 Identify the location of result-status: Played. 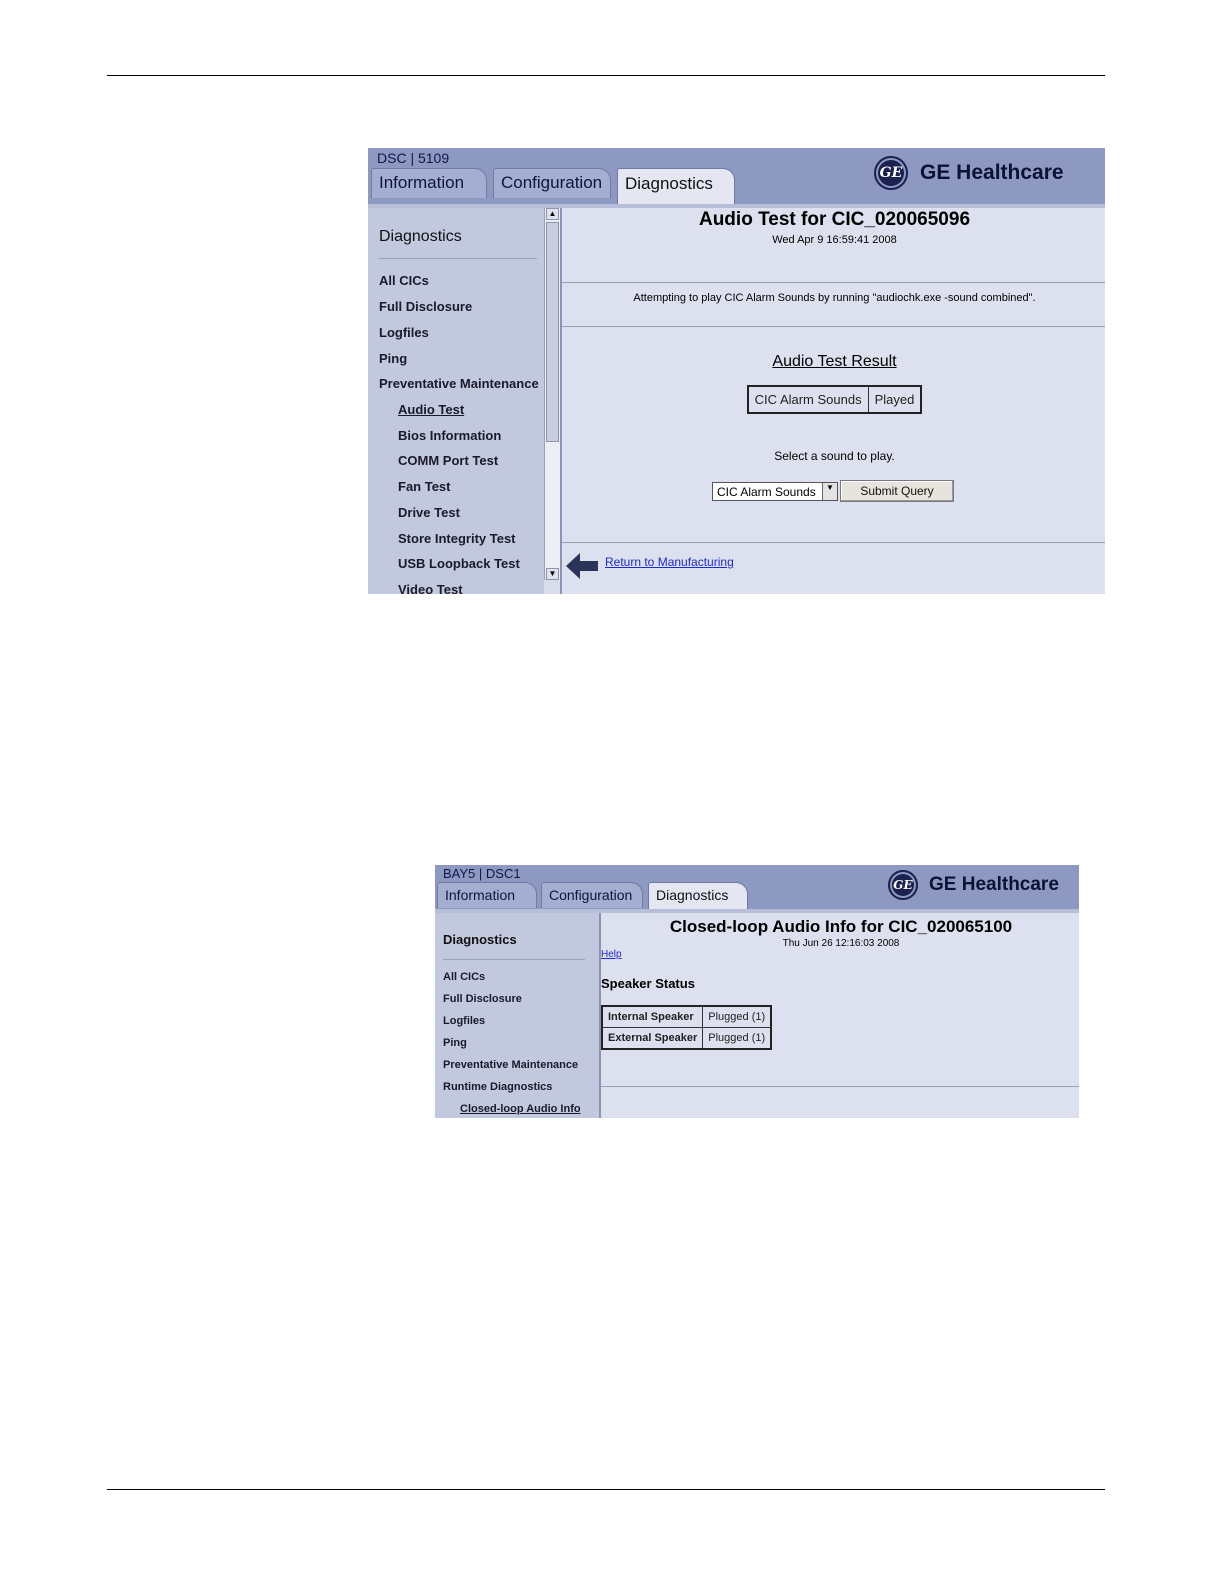
(894, 399).